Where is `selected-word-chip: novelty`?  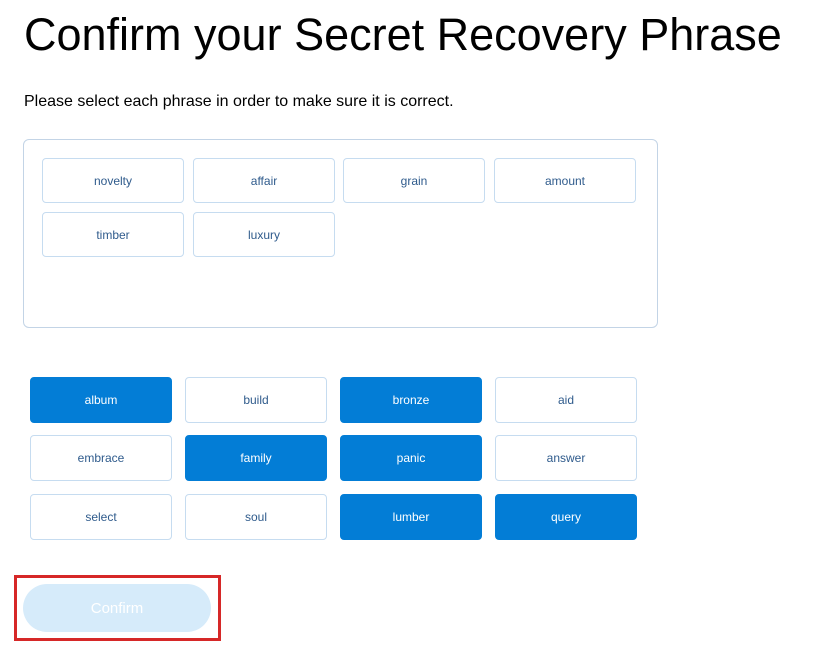 selected-word-chip: novelty is located at coordinates (113, 180).